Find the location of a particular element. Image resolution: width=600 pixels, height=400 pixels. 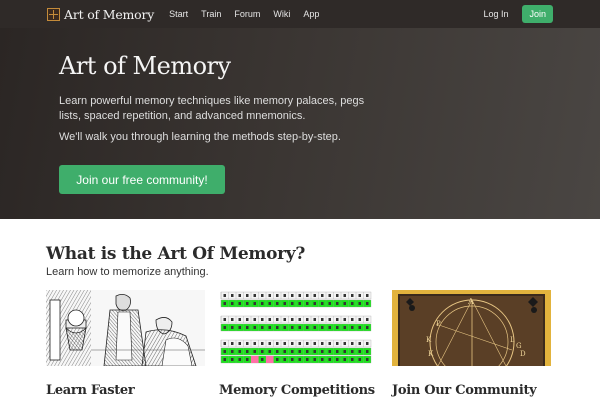

section-title: What is the Art Of Memory? is located at coordinates (176, 254).